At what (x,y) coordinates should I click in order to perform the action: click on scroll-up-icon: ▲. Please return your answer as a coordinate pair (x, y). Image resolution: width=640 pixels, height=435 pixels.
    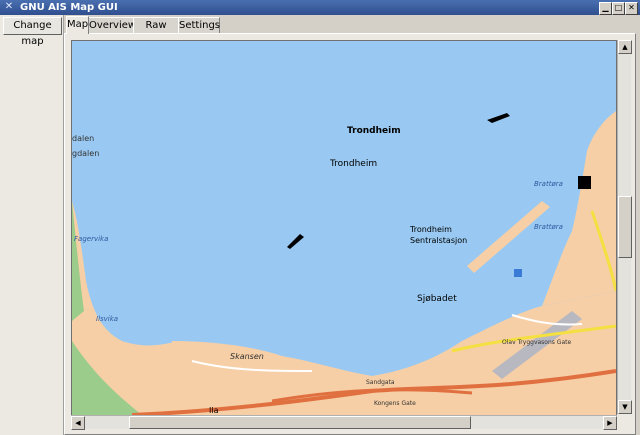
    Looking at the image, I should click on (625, 47).